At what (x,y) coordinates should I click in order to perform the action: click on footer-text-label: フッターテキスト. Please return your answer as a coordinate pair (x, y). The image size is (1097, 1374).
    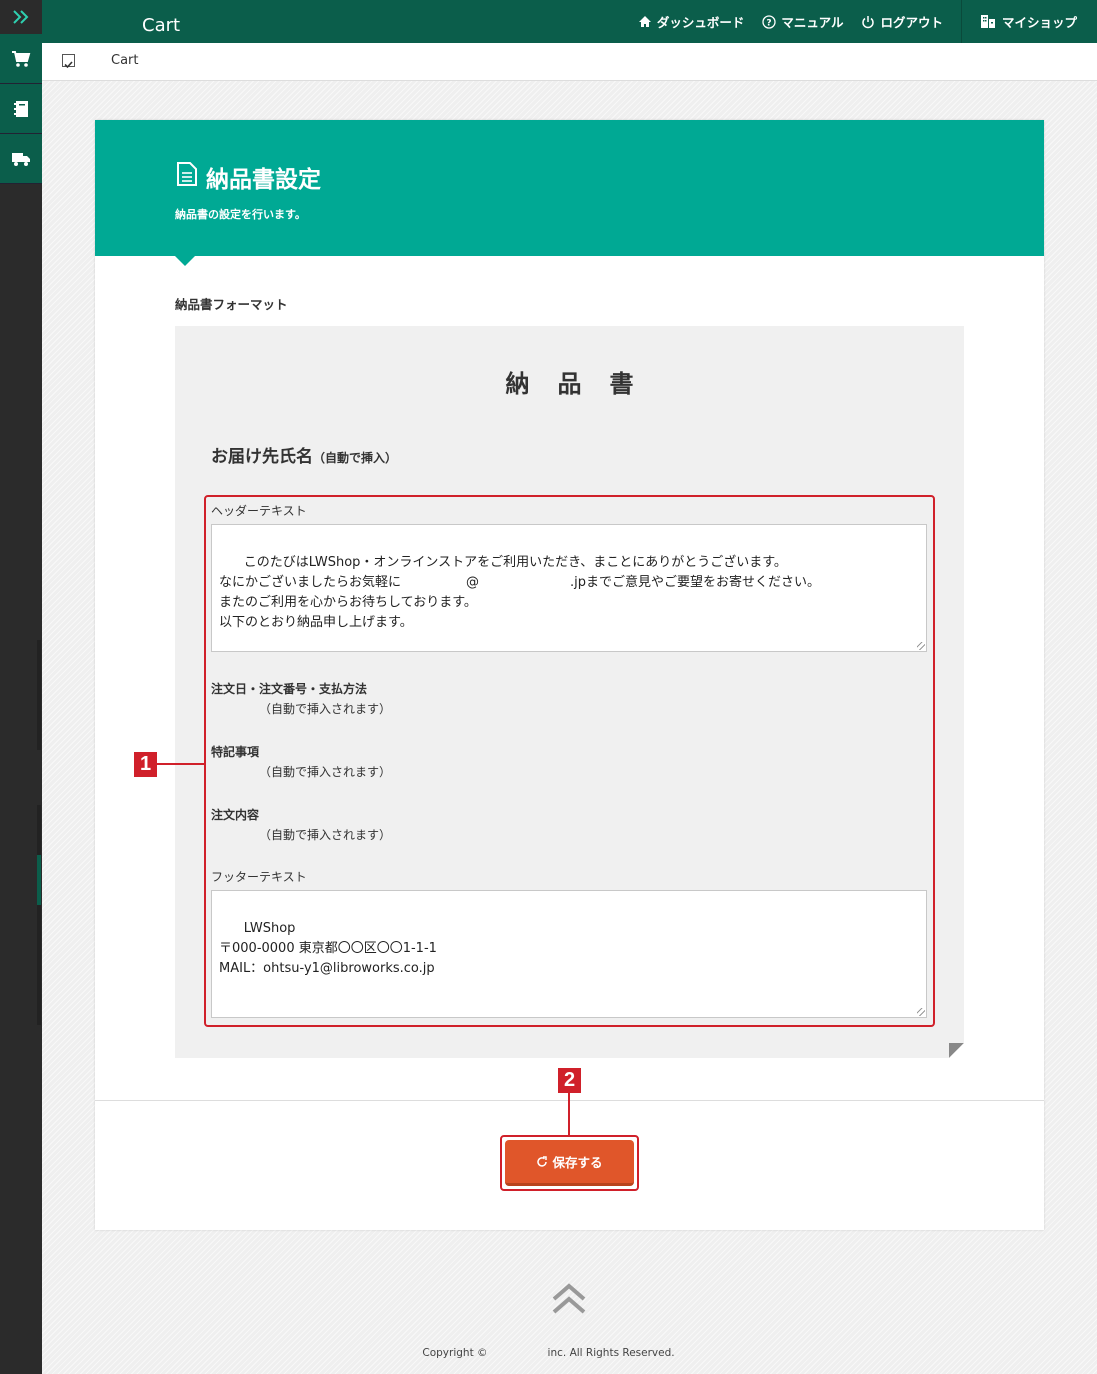
    Looking at the image, I should click on (259, 877).